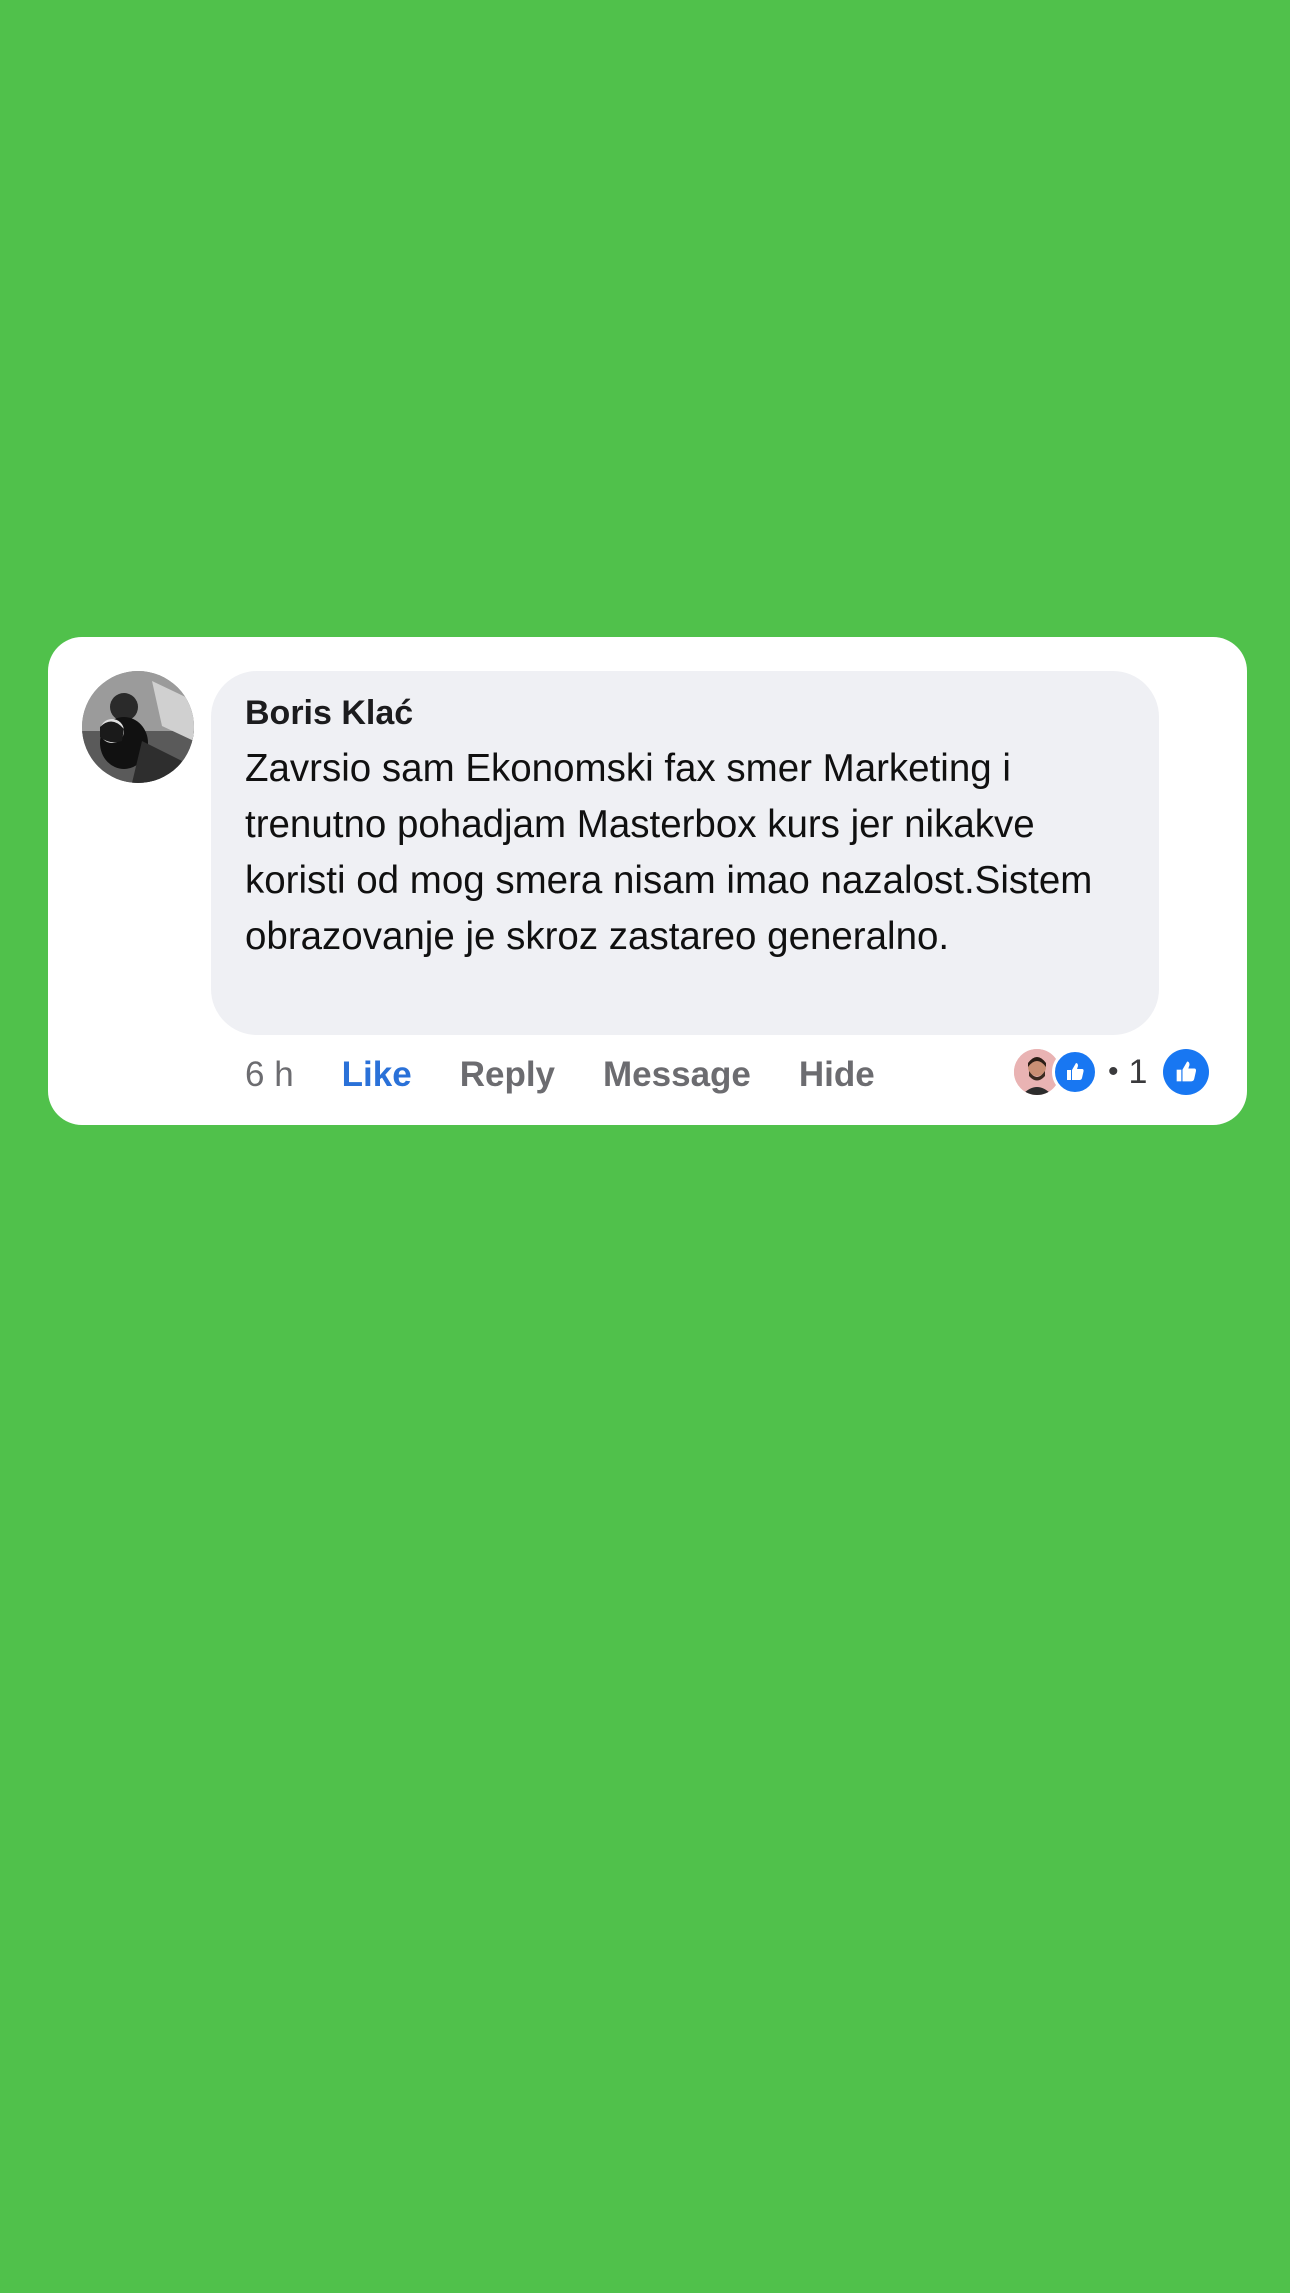 The height and width of the screenshot is (2293, 1290). Describe the element at coordinates (1186, 1072) in the screenshot. I see `thumbs-up-icon` at that location.